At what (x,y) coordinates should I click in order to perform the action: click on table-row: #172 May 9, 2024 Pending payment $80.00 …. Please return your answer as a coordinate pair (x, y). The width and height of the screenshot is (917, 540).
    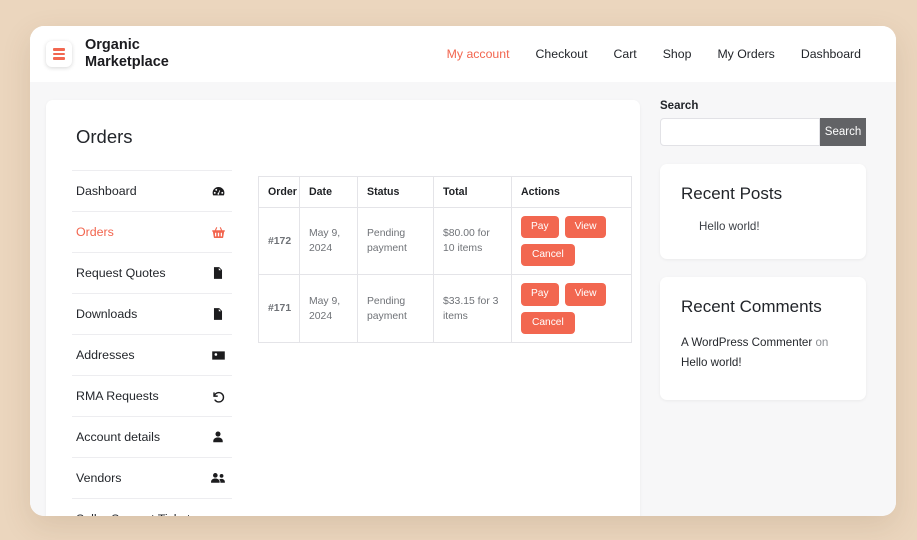
    Looking at the image, I should click on (445, 241).